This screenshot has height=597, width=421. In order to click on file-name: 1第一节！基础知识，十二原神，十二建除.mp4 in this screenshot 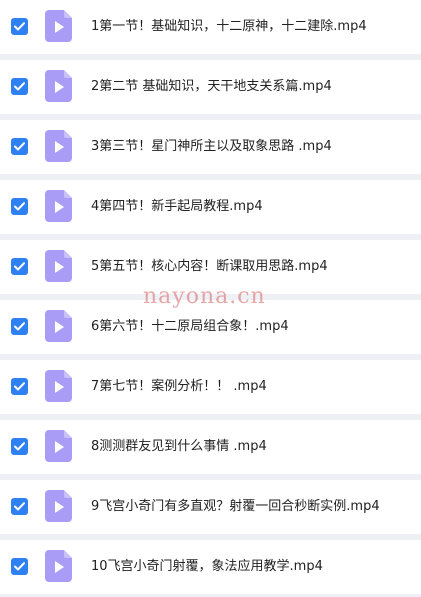, I will do `click(229, 26)`.